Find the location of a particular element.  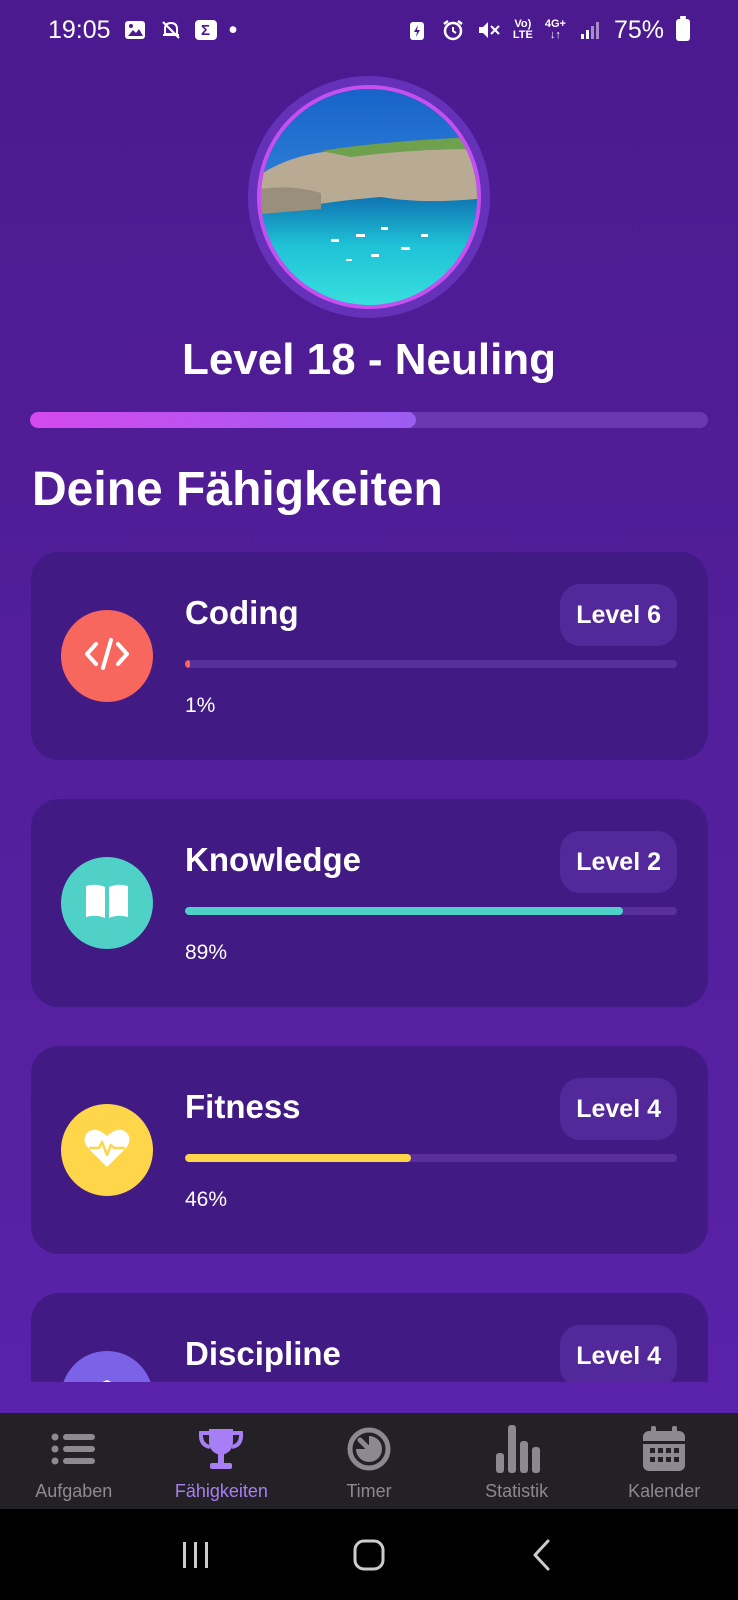

system-navigation-bar is located at coordinates (369, 1554).